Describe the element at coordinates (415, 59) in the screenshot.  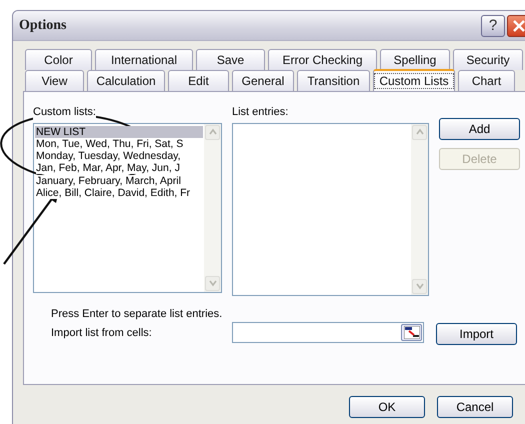
I see `tab: Spelling` at that location.